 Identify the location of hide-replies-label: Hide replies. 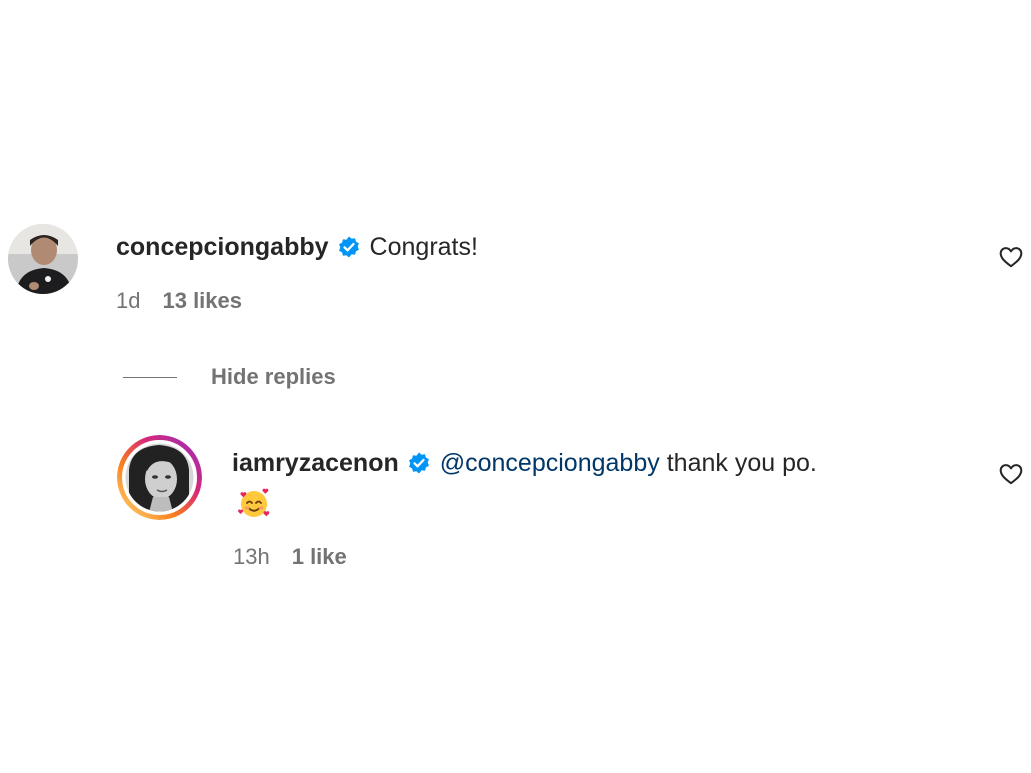
(273, 376).